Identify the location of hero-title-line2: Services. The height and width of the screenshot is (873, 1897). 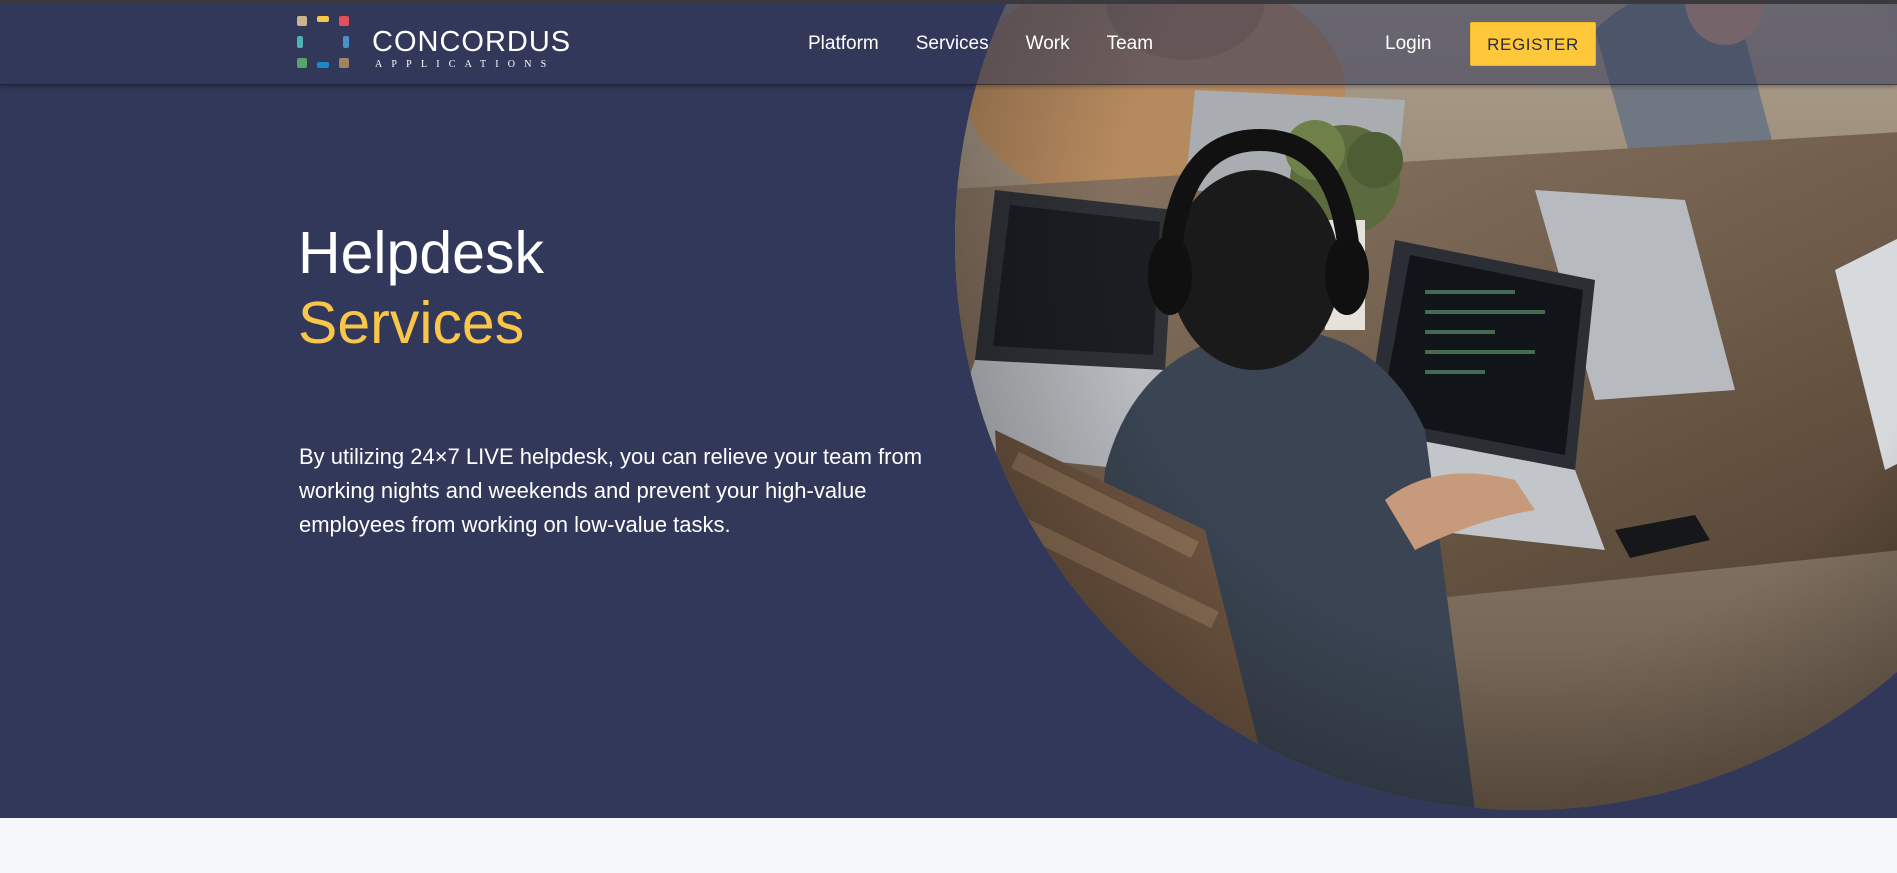
(411, 323).